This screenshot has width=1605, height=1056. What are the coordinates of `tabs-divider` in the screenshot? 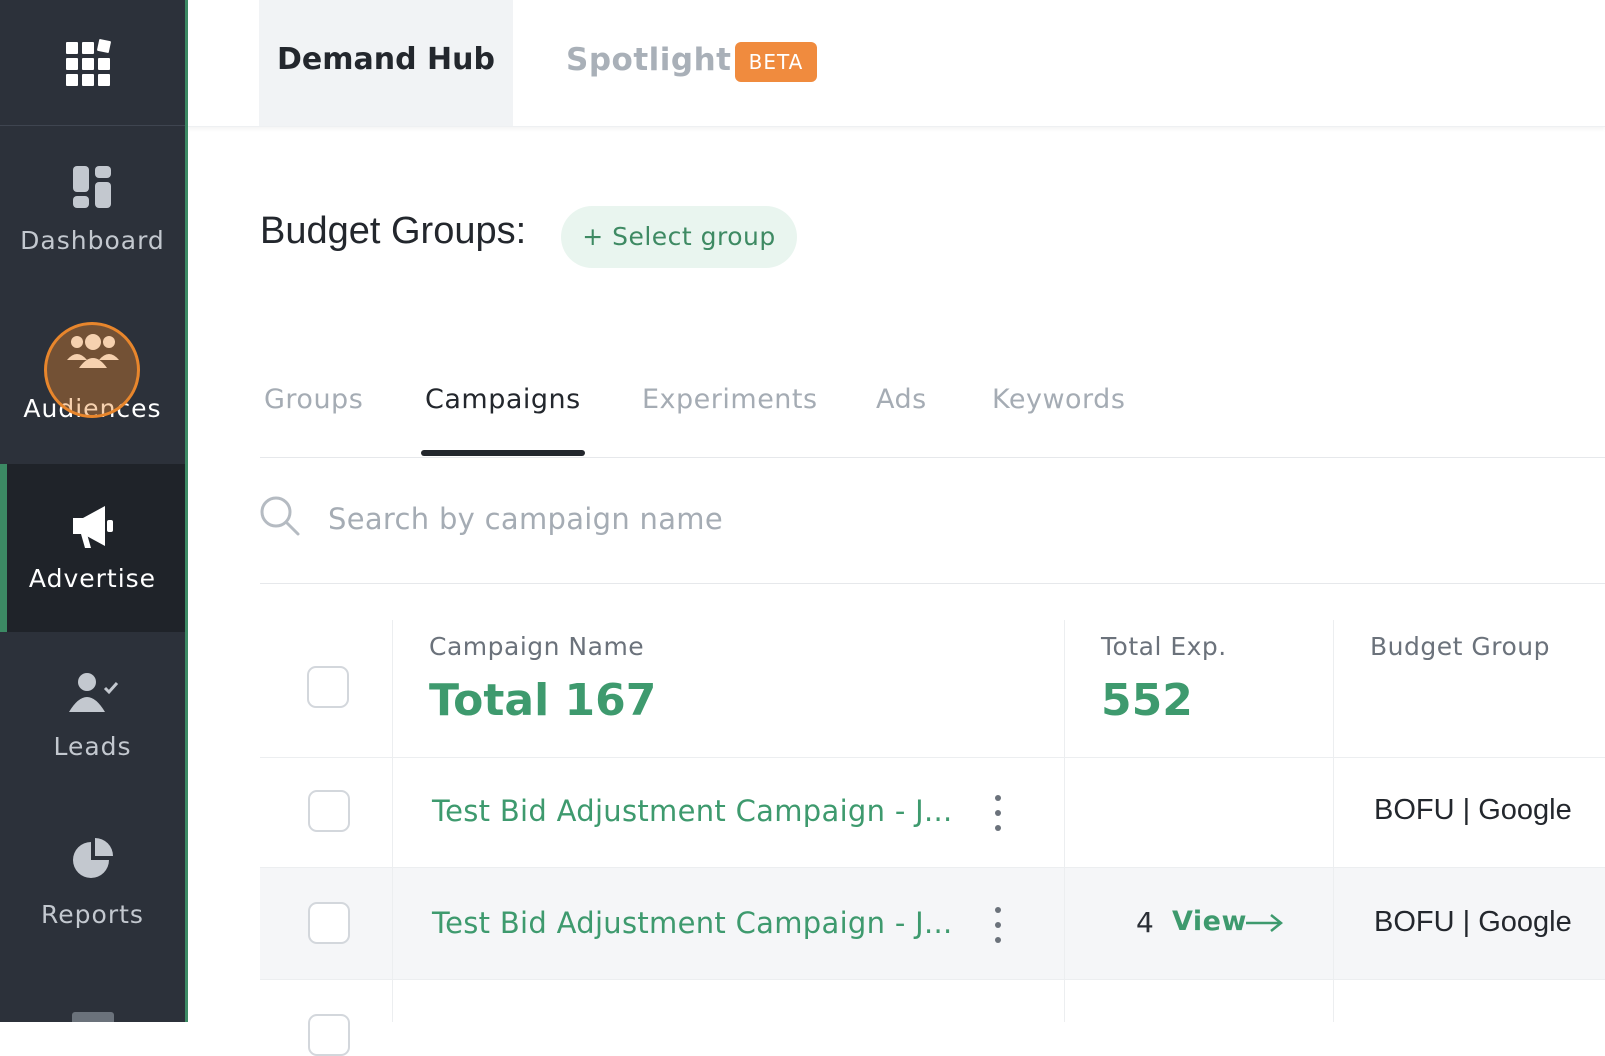 It's located at (932, 457).